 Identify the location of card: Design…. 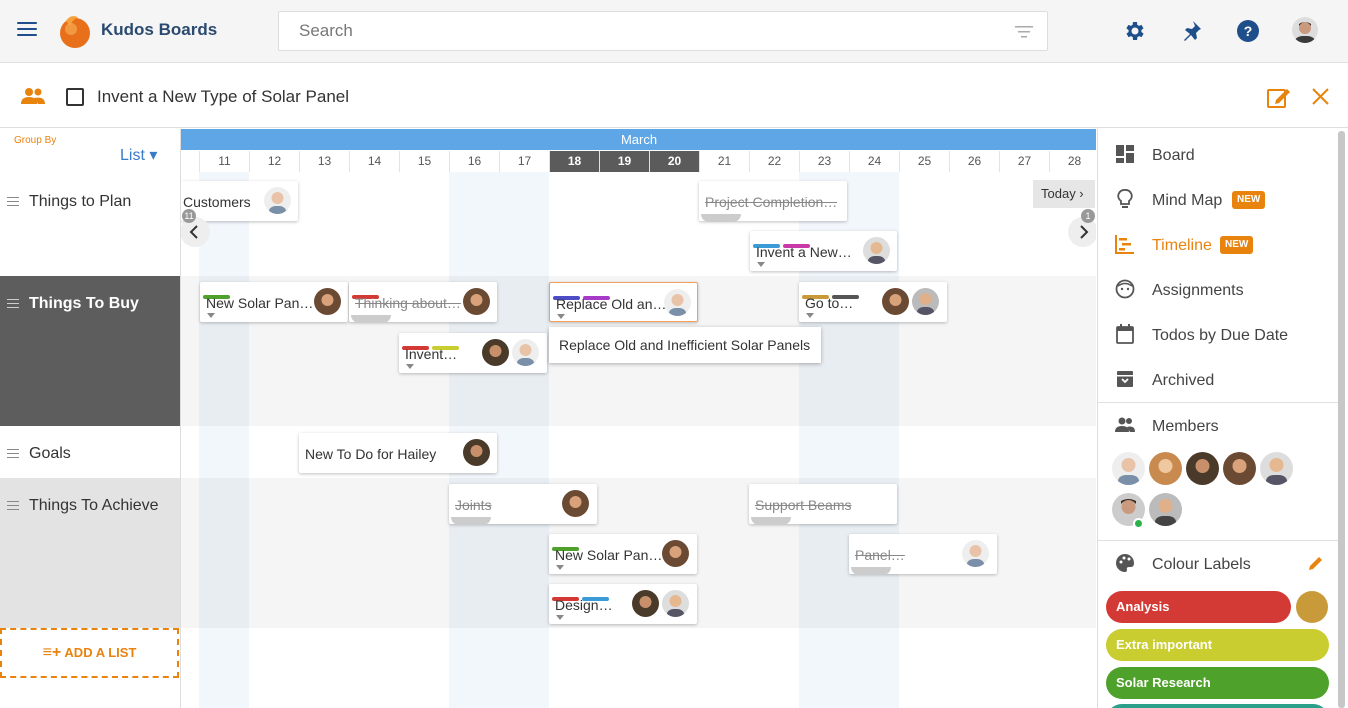
(623, 604).